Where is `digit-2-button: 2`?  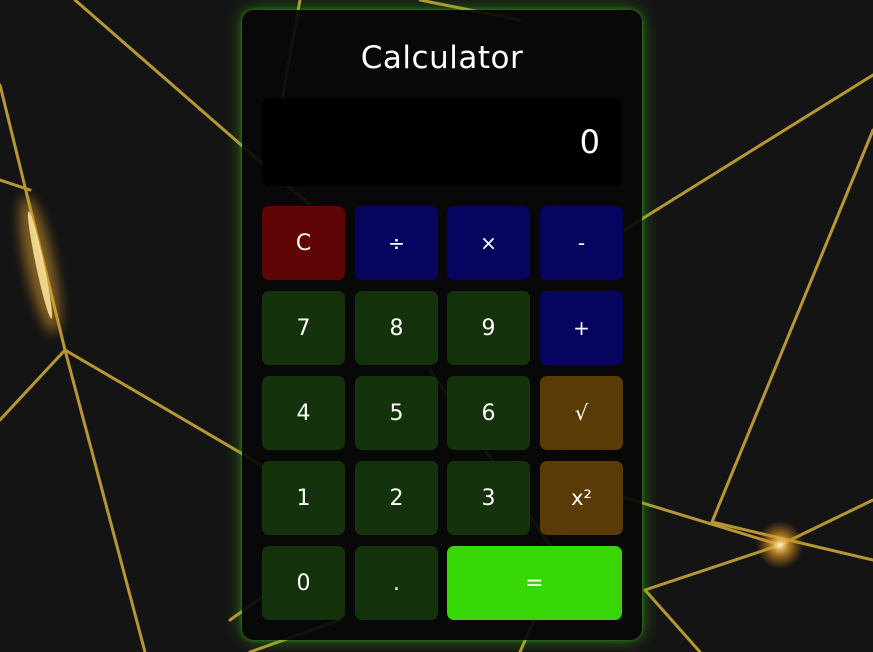
digit-2-button: 2 is located at coordinates (396, 498).